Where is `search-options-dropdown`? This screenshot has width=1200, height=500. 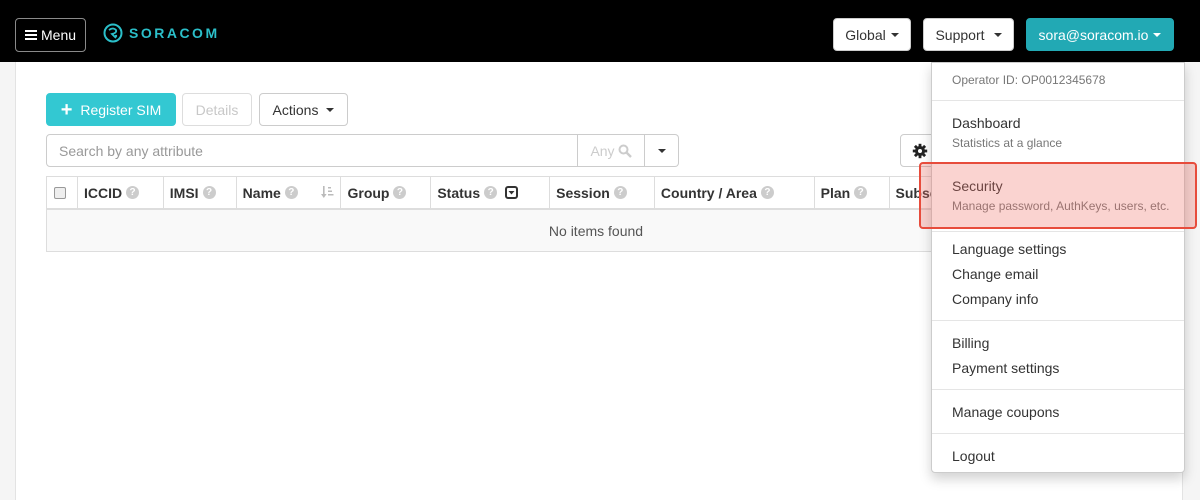
search-options-dropdown is located at coordinates (662, 150).